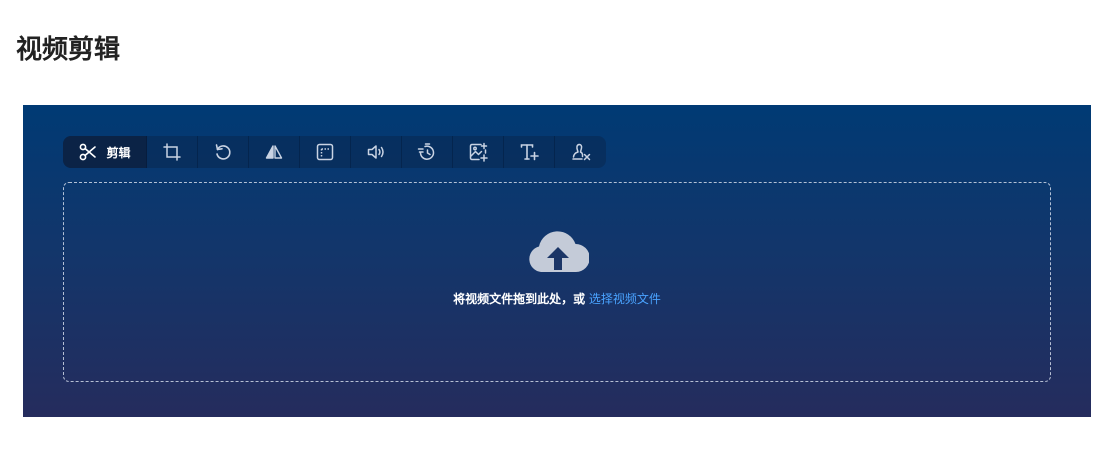 Image resolution: width=1114 pixels, height=466 pixels. I want to click on tool-speed, so click(427, 152).